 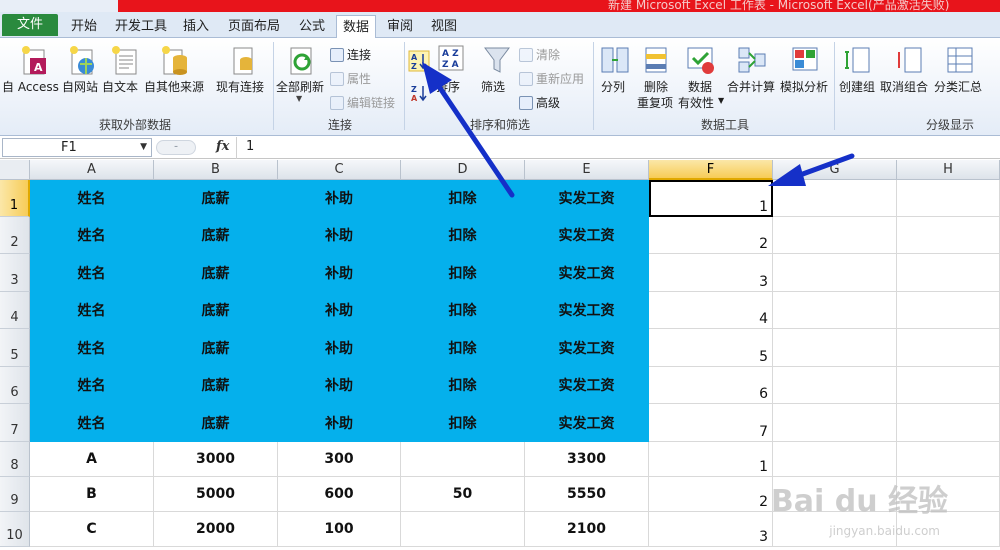 I want to click on connections-button: 连接, so click(x=350, y=54).